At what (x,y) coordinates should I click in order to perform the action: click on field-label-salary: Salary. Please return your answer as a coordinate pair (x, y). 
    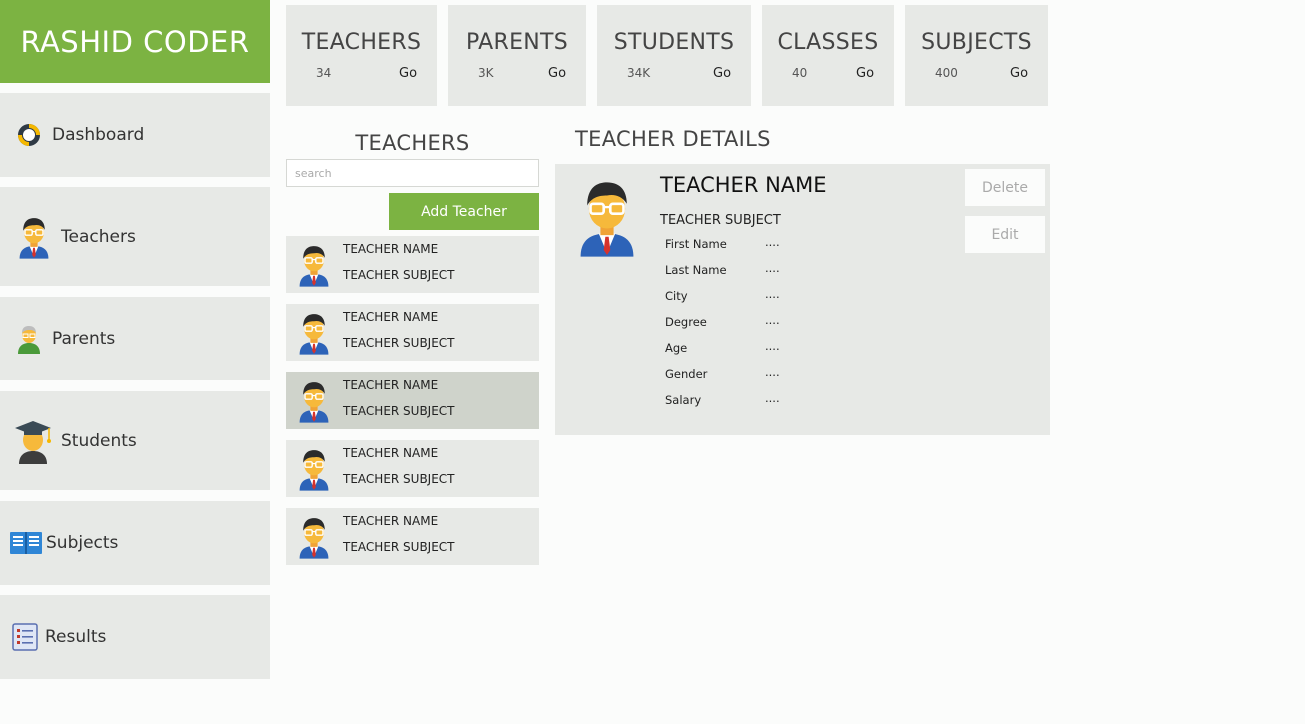
    Looking at the image, I should click on (683, 400).